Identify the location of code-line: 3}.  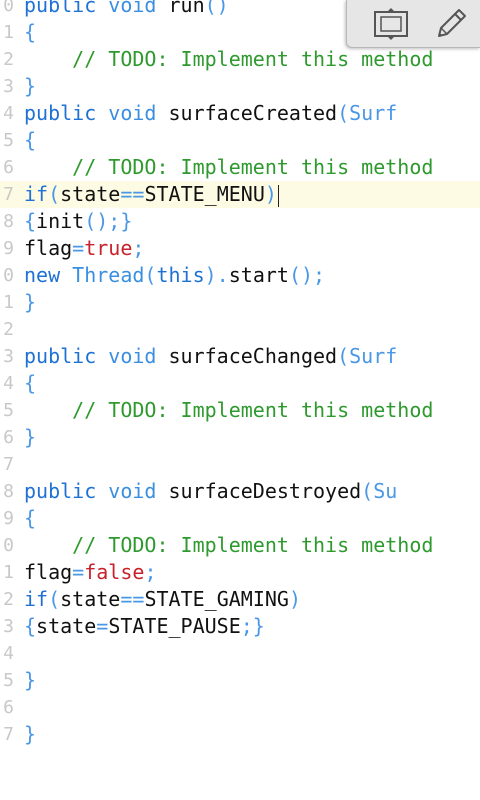
(240, 86).